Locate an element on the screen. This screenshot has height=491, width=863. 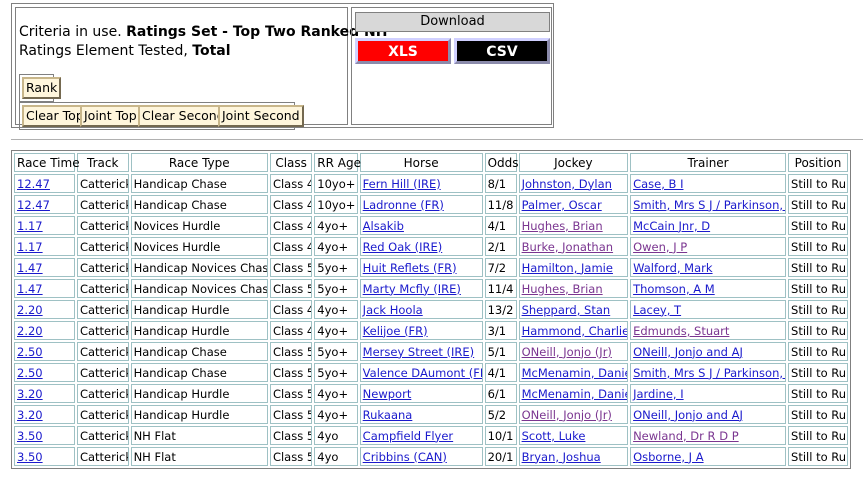
column-header-track: Track is located at coordinates (102, 162).